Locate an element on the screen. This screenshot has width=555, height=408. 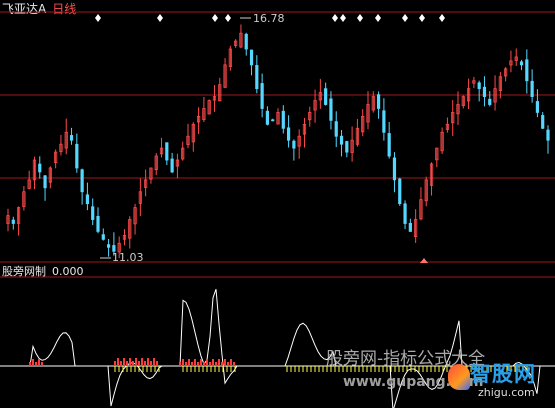
brand-url: zhigu.com is located at coordinates (506, 392).